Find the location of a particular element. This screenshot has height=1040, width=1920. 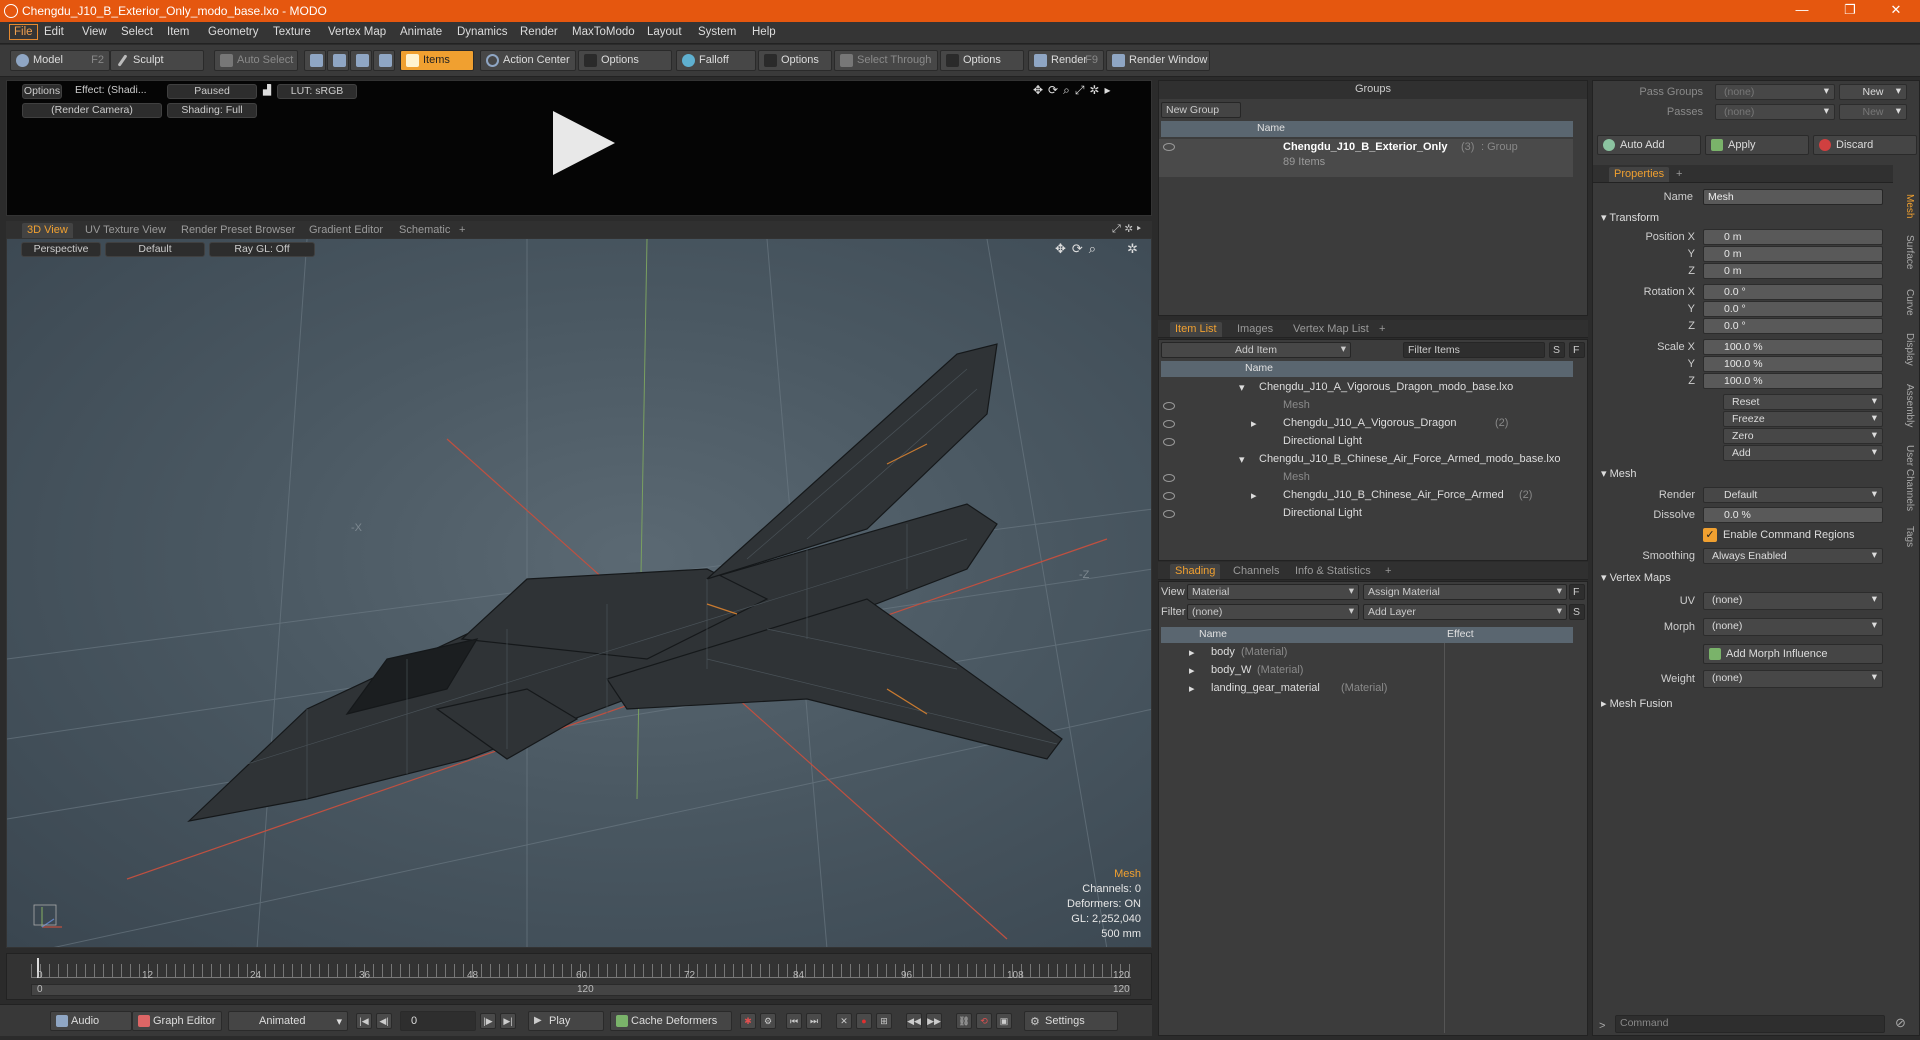

shading-search-toggle: S is located at coordinates (1577, 612).